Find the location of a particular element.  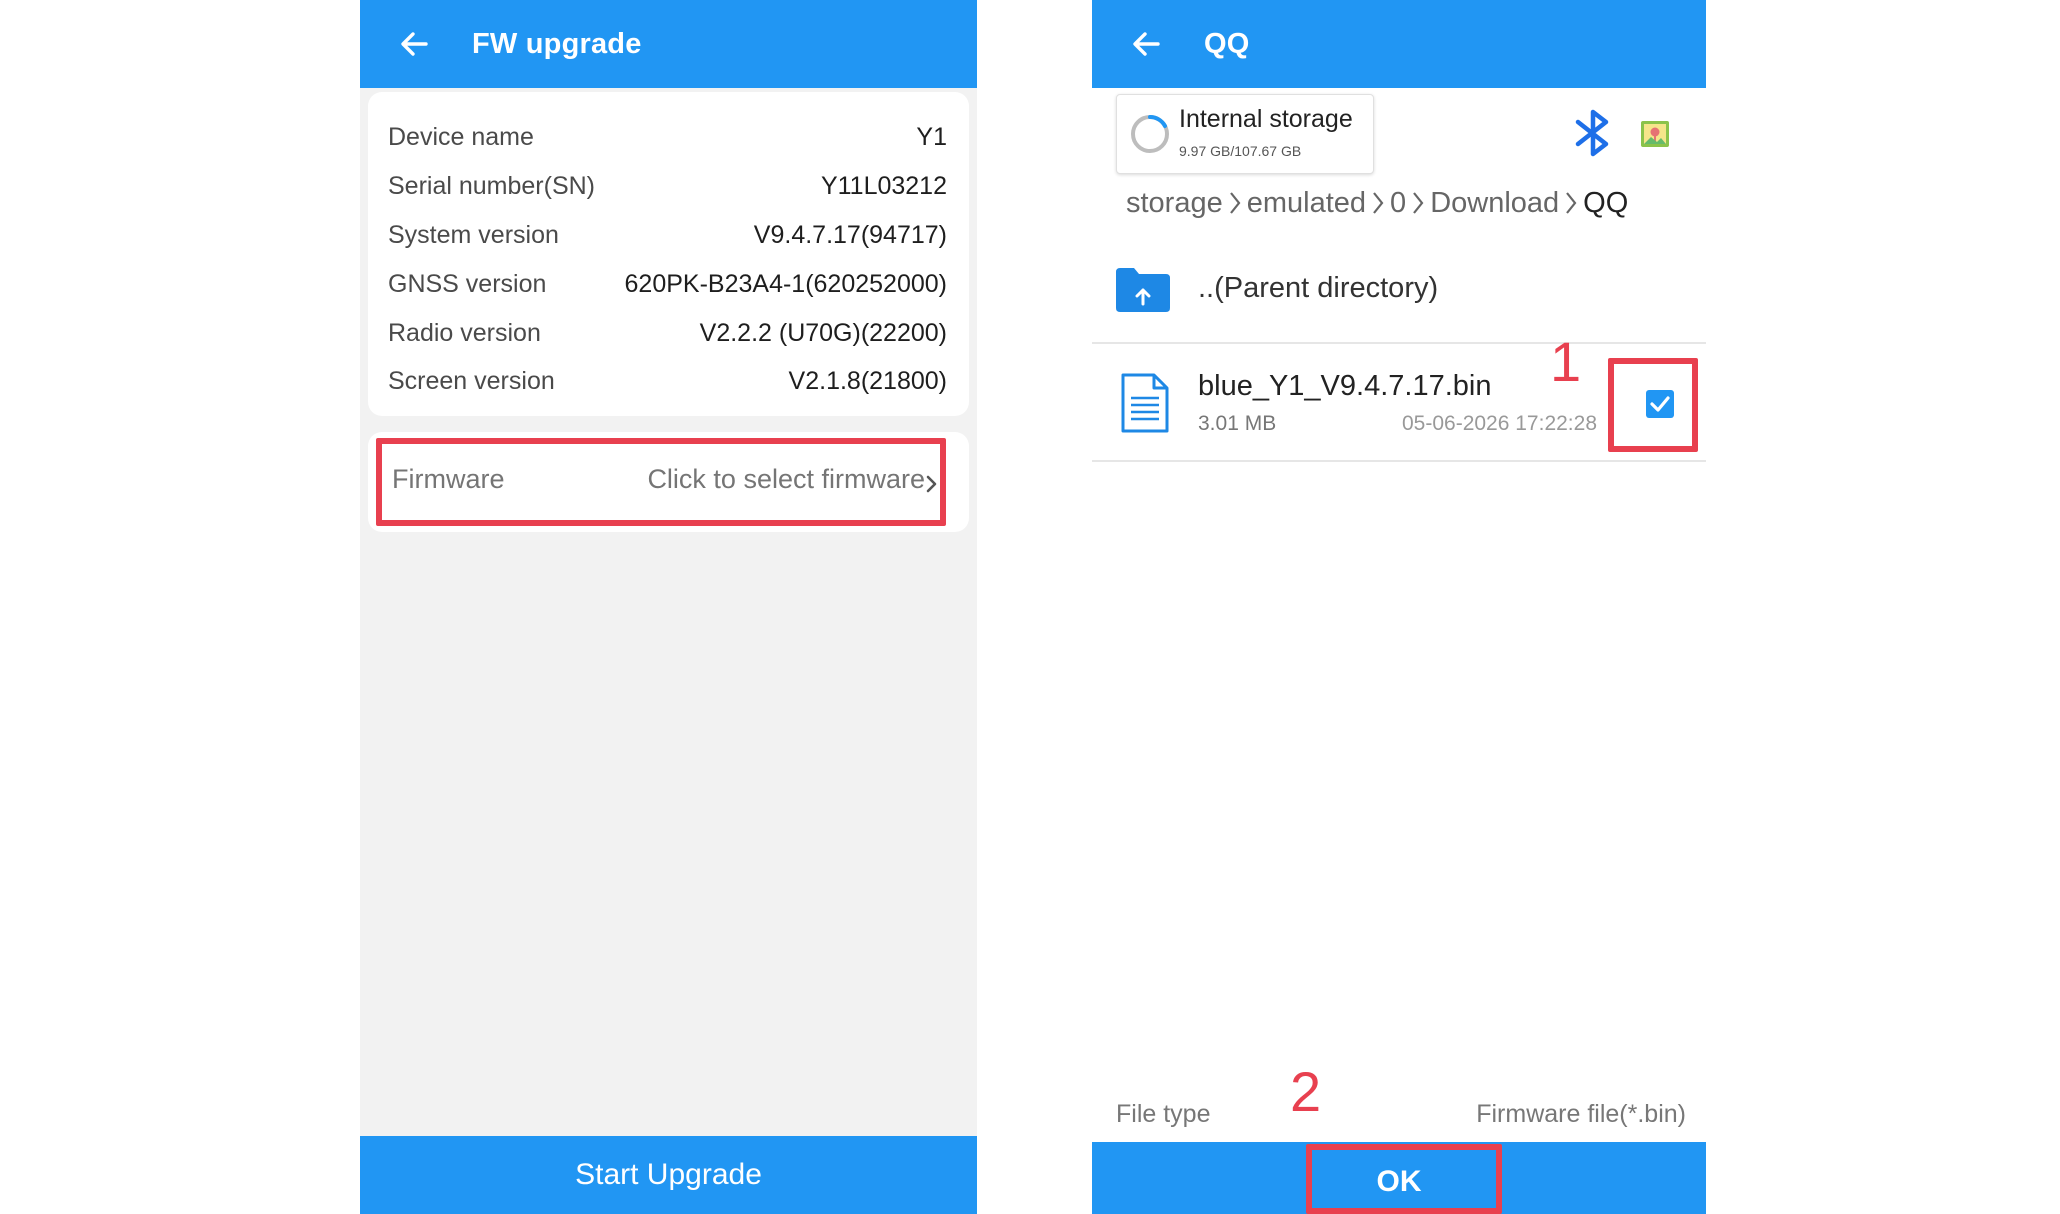

info-row-device-name: Device name Y1 is located at coordinates (667, 137).